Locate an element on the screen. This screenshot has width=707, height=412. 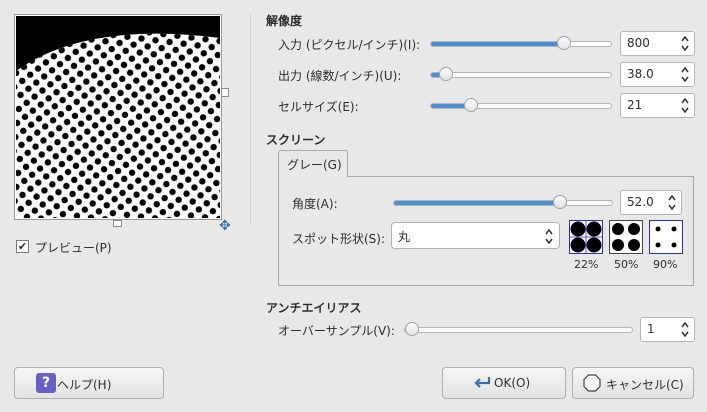
spot-shape-select: 丸 is located at coordinates (475, 235).